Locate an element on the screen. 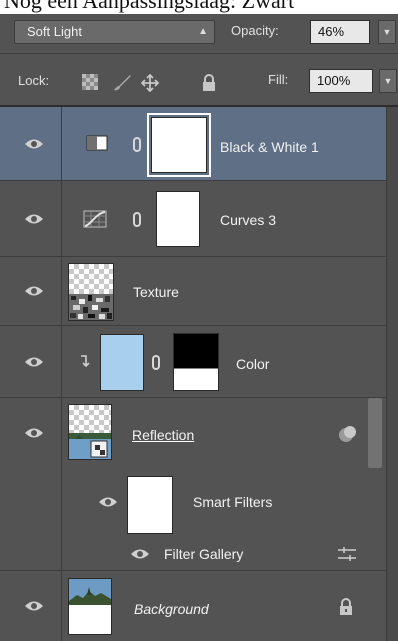  opacity-field: 46% is located at coordinates (340, 32).